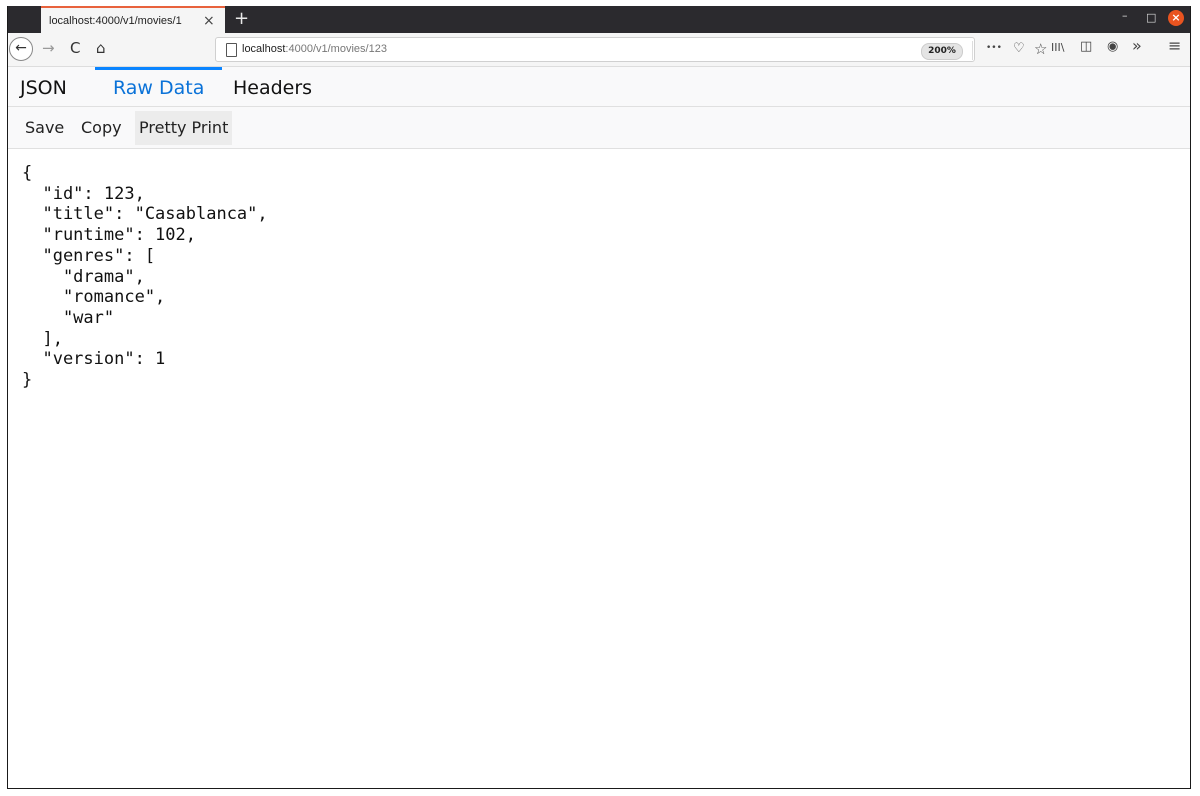 The image size is (1200, 796). What do you see at coordinates (1125, 15) in the screenshot?
I see `minimize-button: –` at bounding box center [1125, 15].